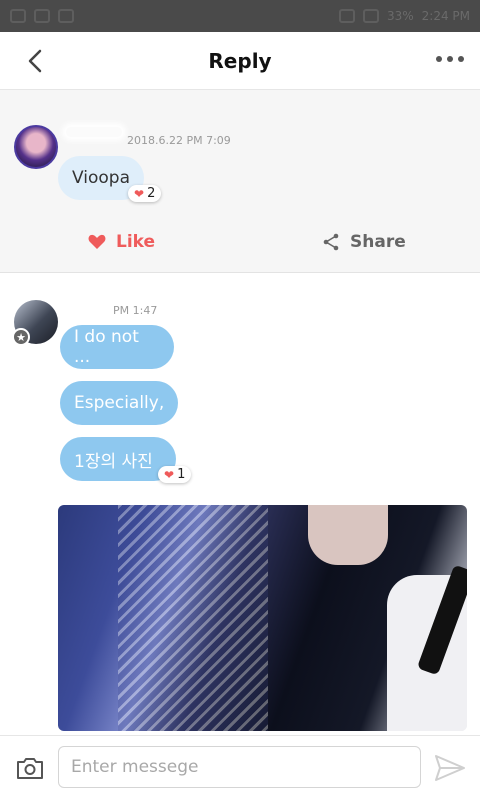  I want to click on like-count-badge: ❤ 1, so click(175, 474).